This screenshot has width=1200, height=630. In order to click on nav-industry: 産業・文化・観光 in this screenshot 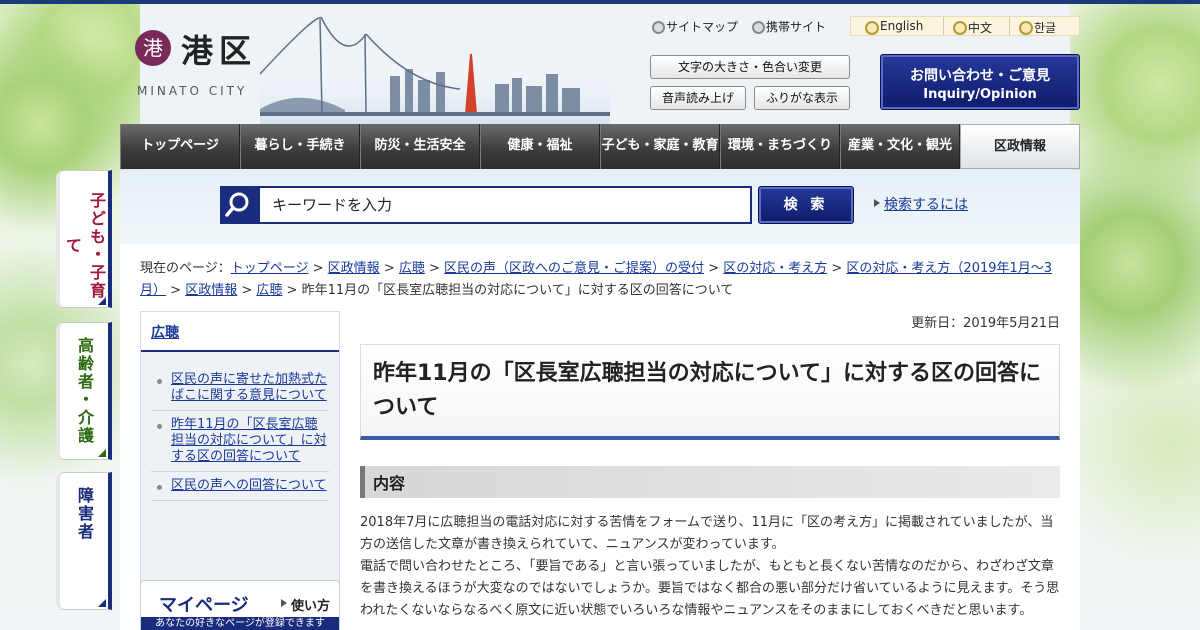, I will do `click(900, 146)`.